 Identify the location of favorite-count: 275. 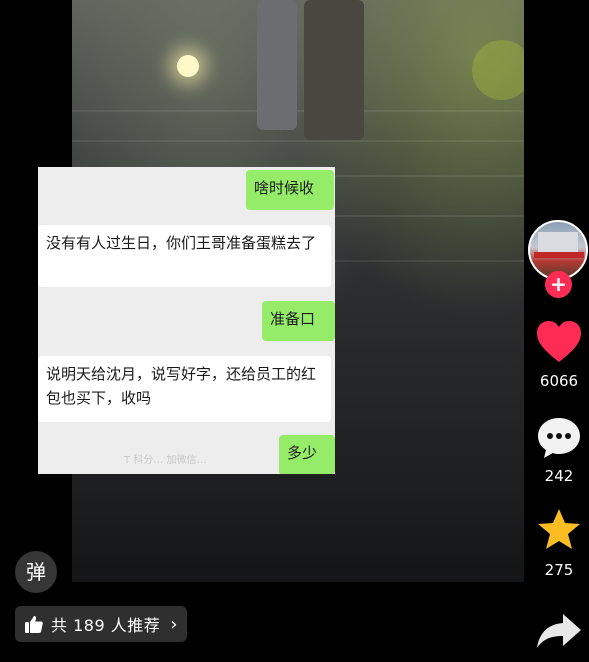
(559, 570).